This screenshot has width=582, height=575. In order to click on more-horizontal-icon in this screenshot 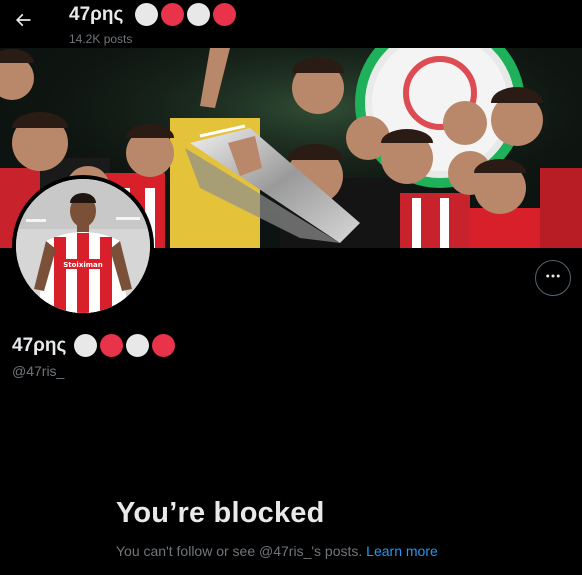, I will do `click(553, 278)`.